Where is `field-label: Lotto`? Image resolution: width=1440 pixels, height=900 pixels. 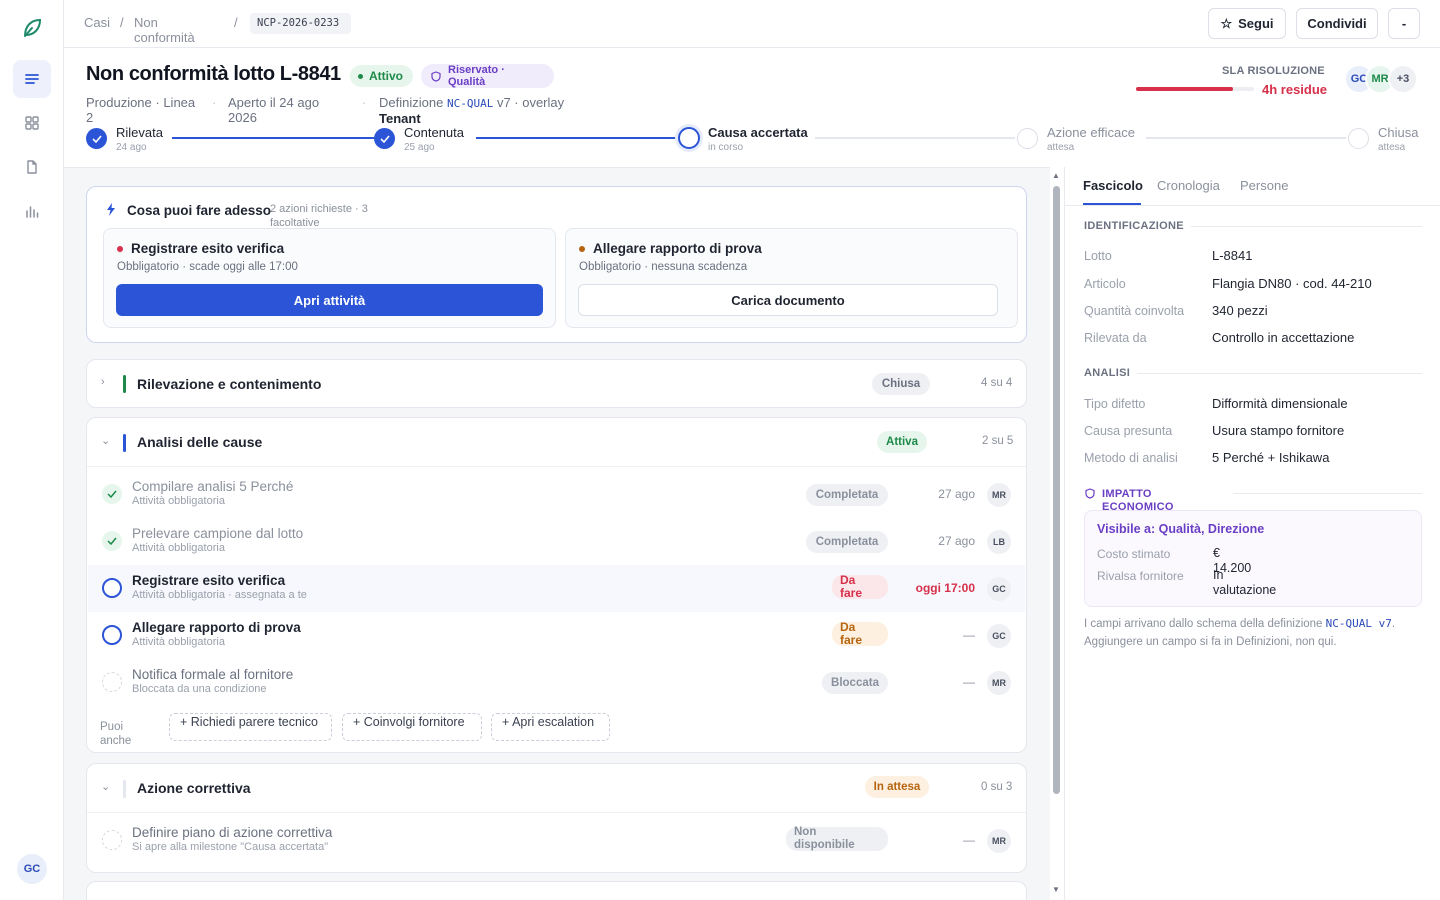 field-label: Lotto is located at coordinates (1098, 256).